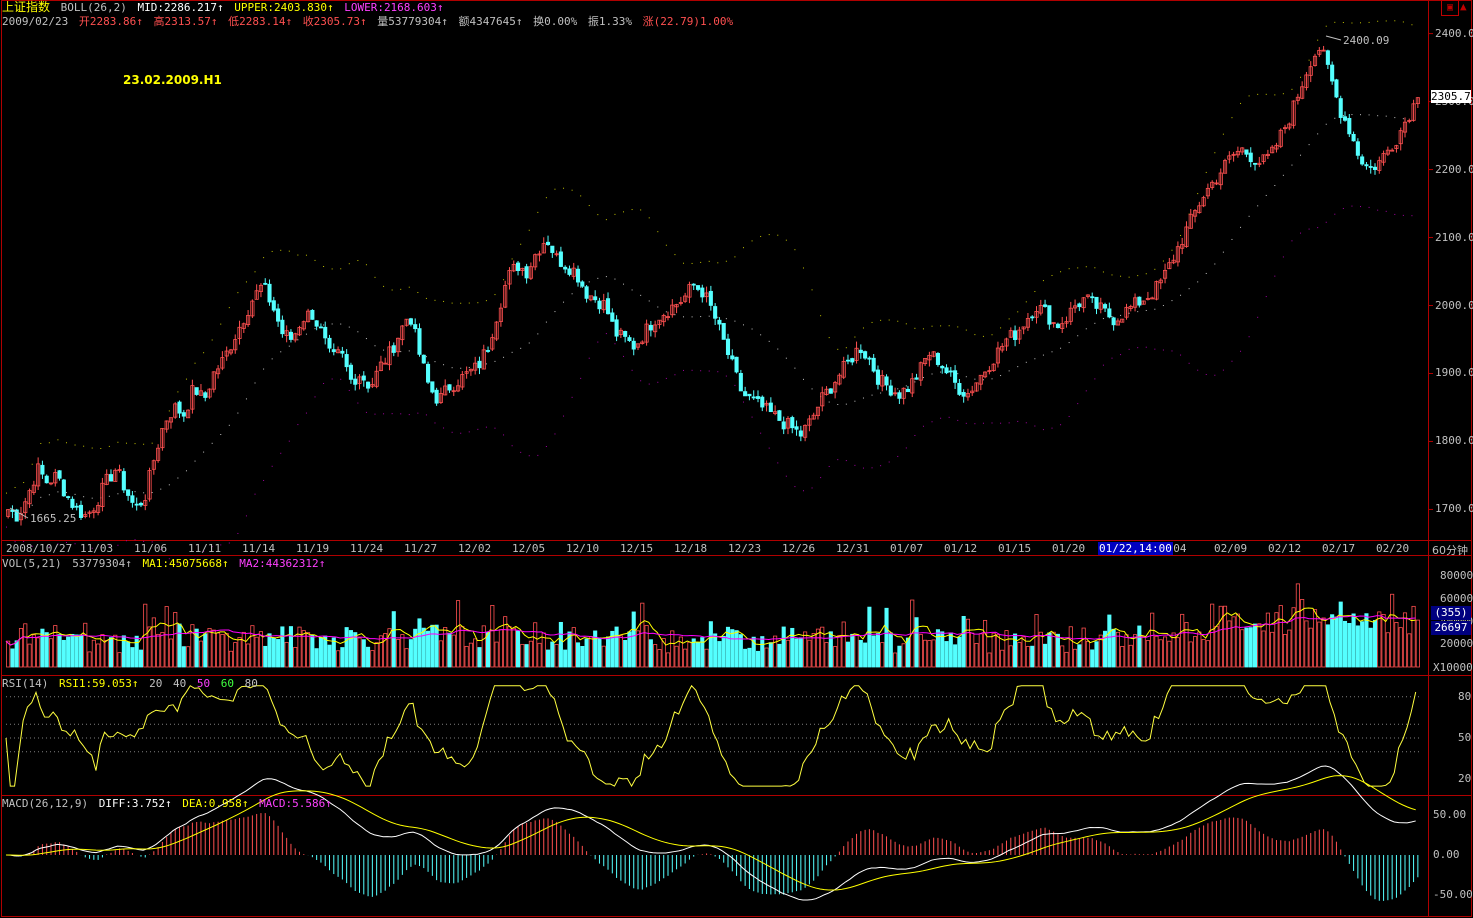 The image size is (1473, 918). Describe the element at coordinates (1454, 237) in the screenshot. I see `price-tick-label: 2100.0` at that location.